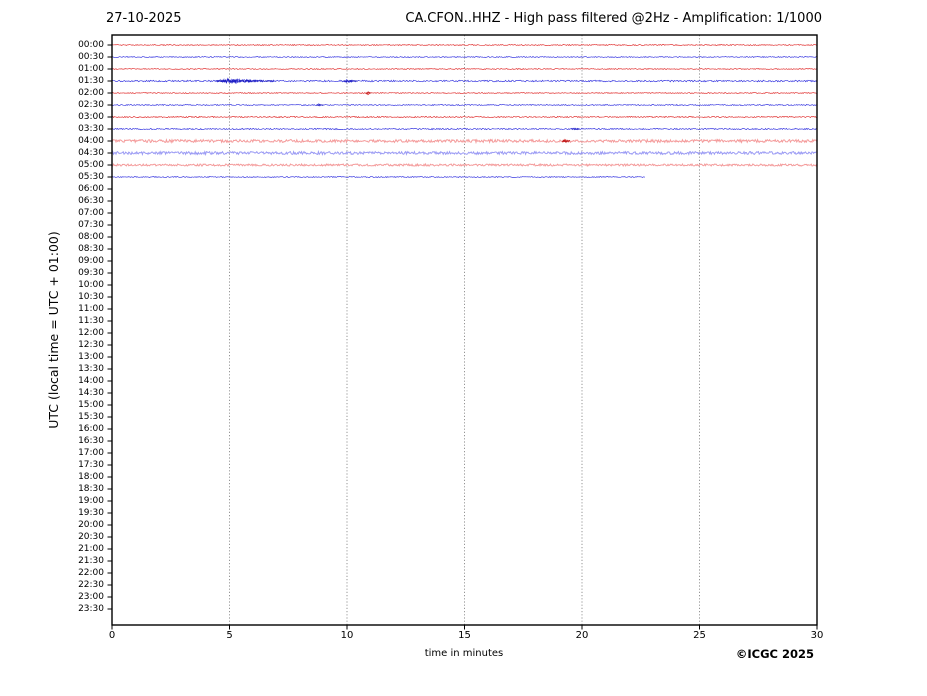  I want to click on x-tick-label: 10, so click(347, 635).